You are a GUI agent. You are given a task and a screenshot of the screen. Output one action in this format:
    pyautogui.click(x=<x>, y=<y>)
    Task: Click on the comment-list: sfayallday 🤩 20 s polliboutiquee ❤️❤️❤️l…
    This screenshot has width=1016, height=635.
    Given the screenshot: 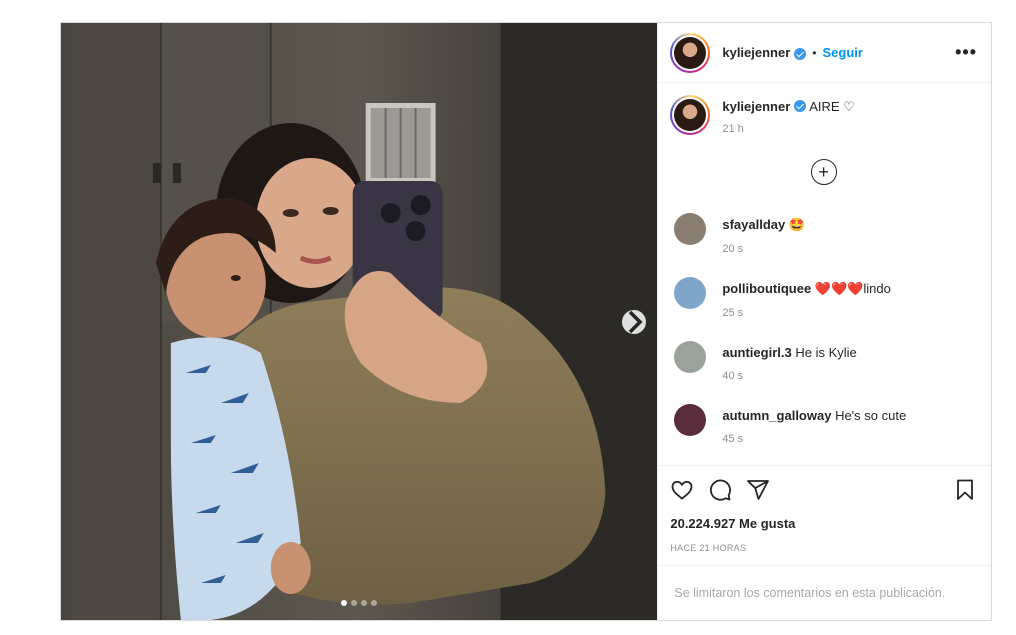 What is the action you would take?
    pyautogui.click(x=823, y=329)
    